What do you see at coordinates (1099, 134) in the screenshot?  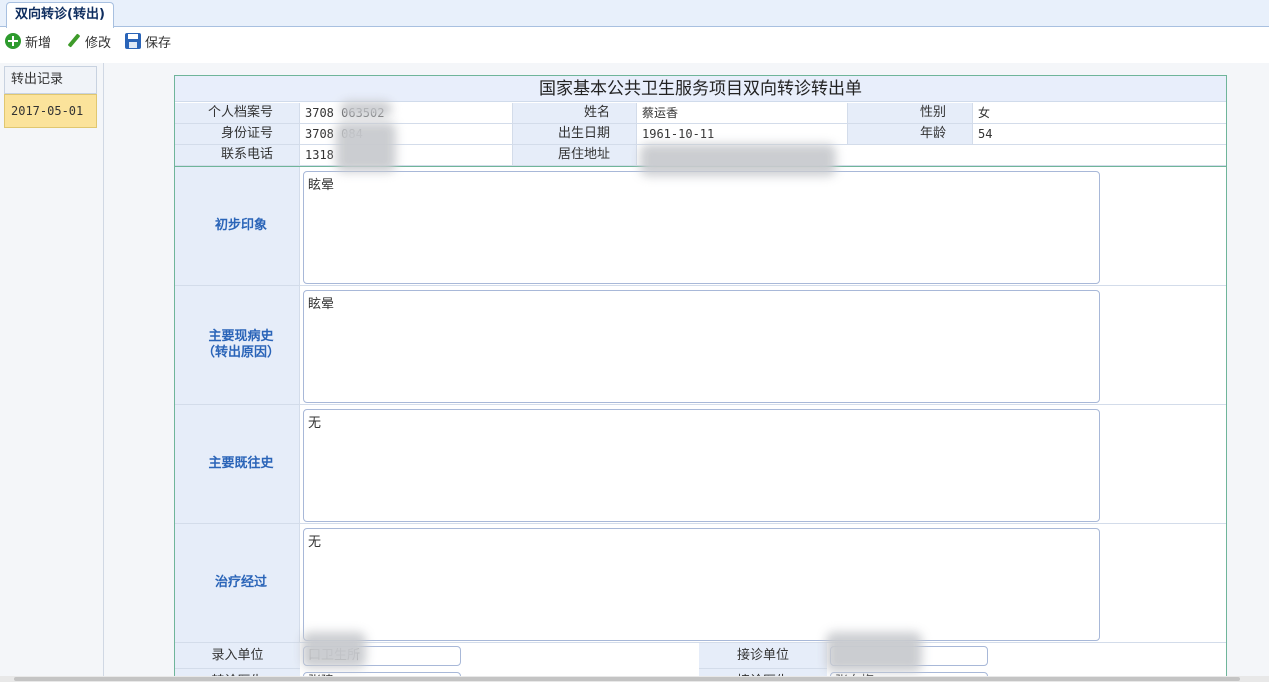 I see `age-value: 54` at bounding box center [1099, 134].